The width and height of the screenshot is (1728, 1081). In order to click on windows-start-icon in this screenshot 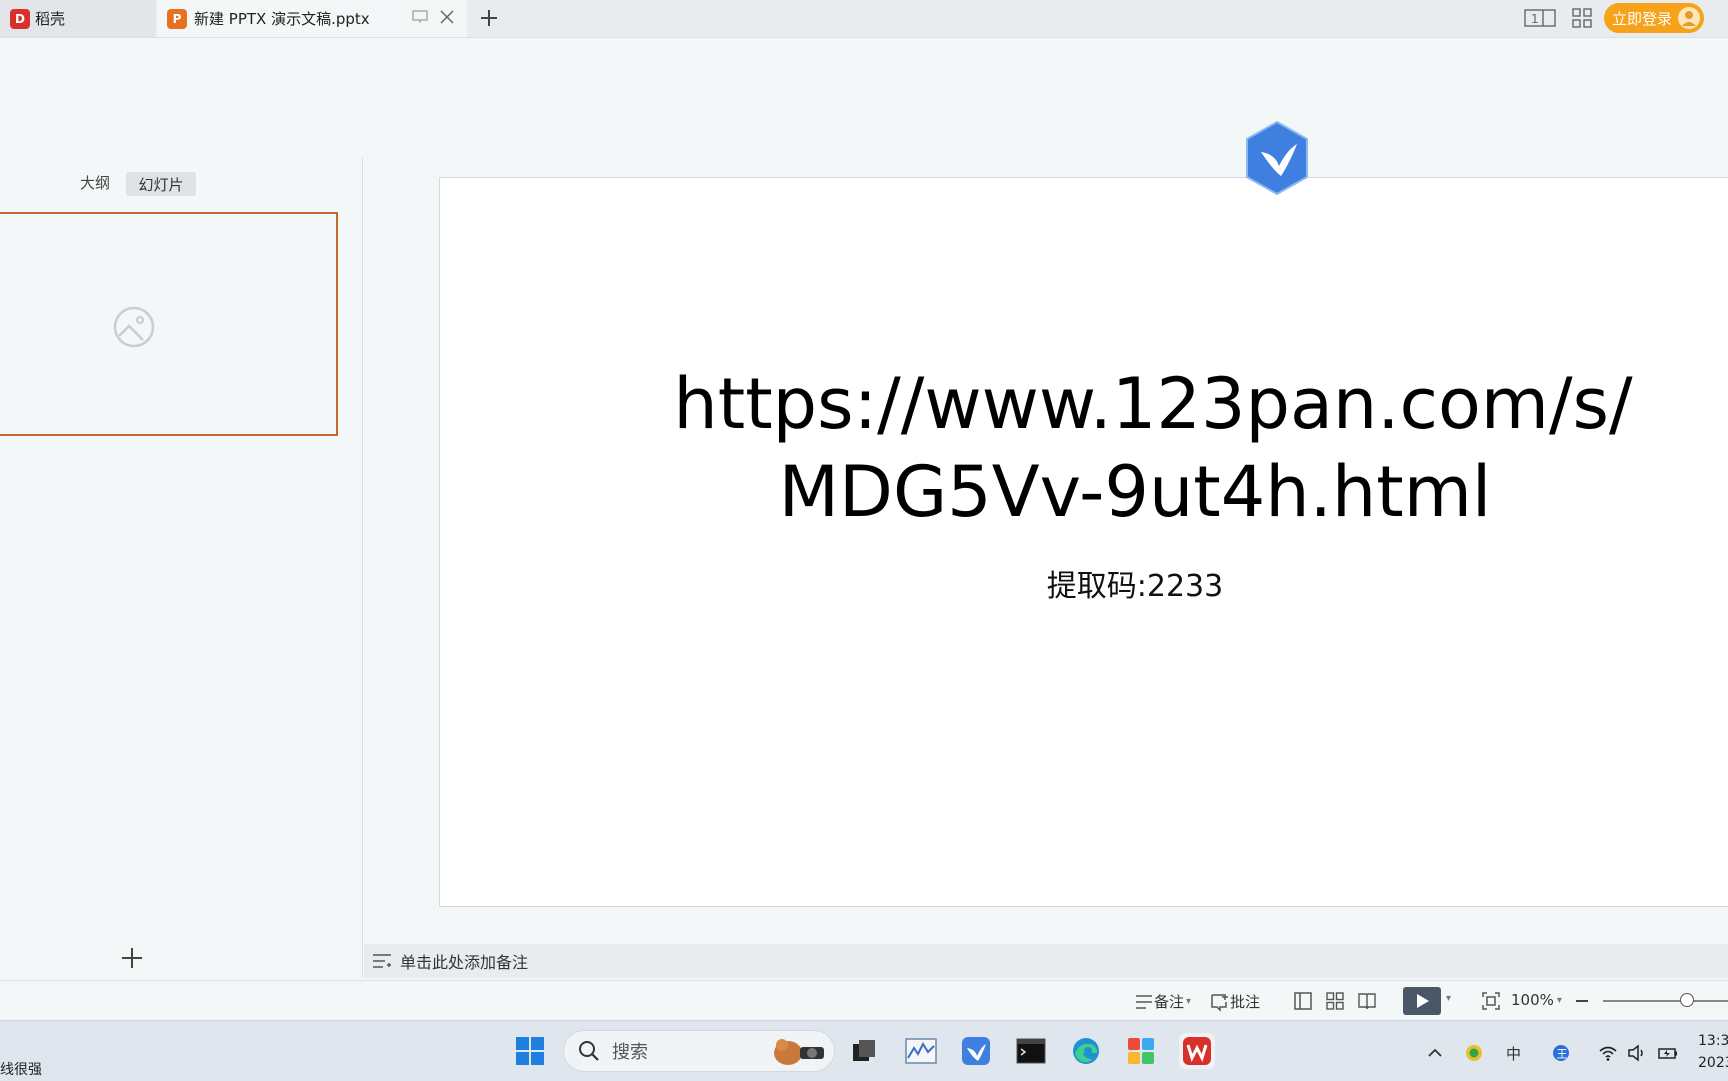, I will do `click(530, 1051)`.